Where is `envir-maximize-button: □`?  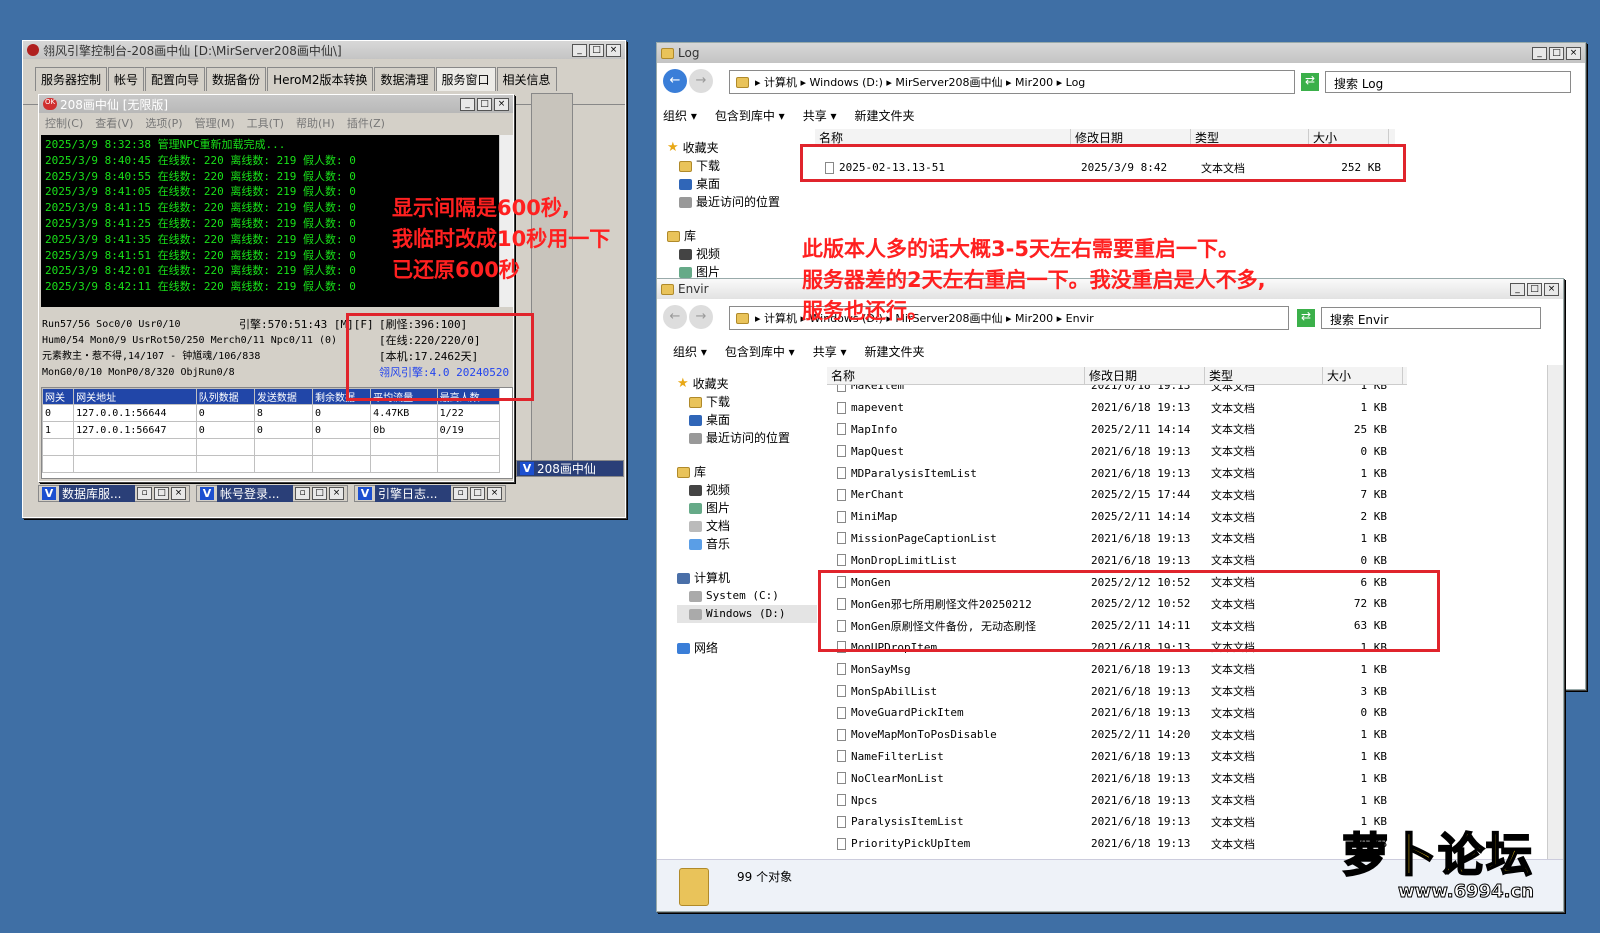 envir-maximize-button: □ is located at coordinates (1534, 289).